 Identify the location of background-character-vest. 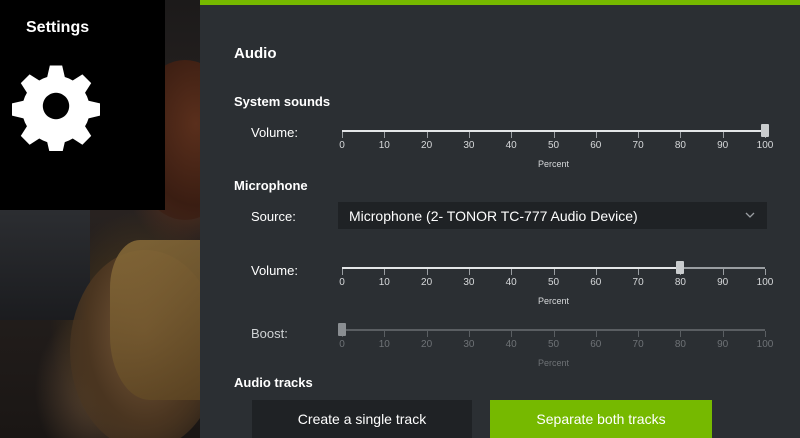
(155, 320).